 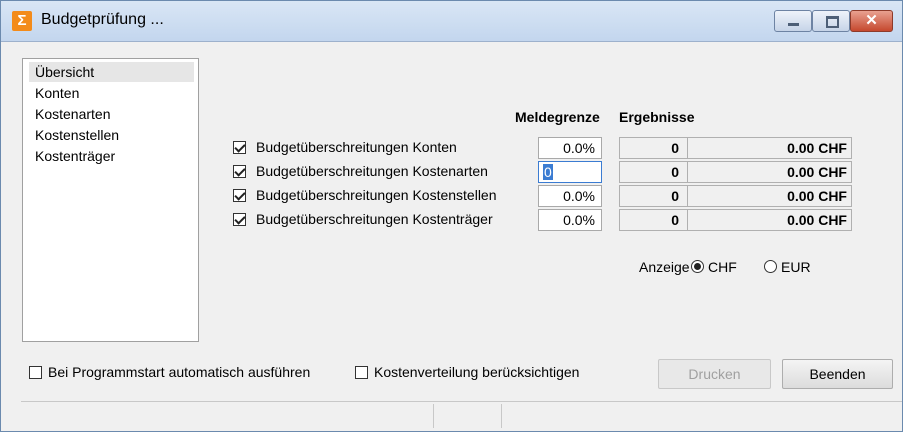 I want to click on close-button: ✕, so click(x=871, y=21).